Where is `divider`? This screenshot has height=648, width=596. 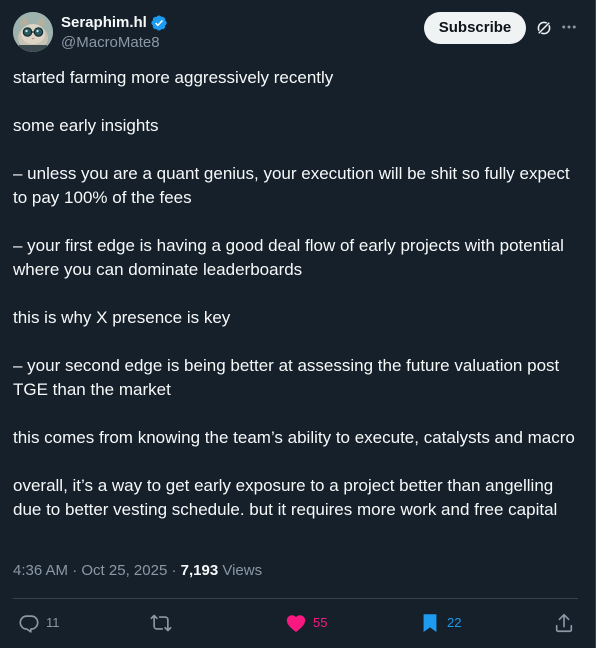
divider is located at coordinates (295, 598).